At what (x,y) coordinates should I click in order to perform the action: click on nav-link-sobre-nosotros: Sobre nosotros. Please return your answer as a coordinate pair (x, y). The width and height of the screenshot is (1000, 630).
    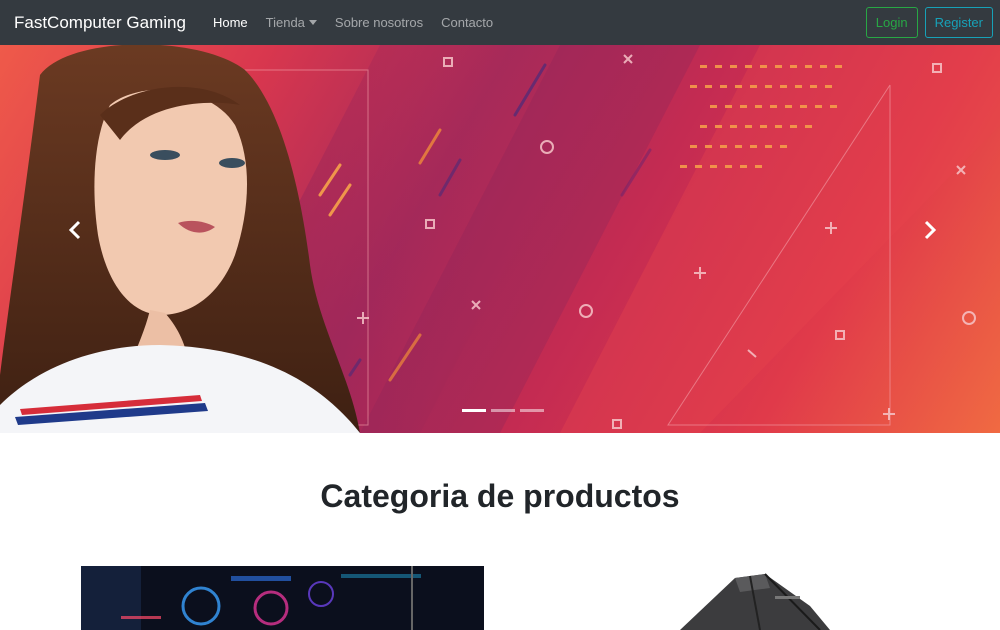
    Looking at the image, I should click on (379, 22).